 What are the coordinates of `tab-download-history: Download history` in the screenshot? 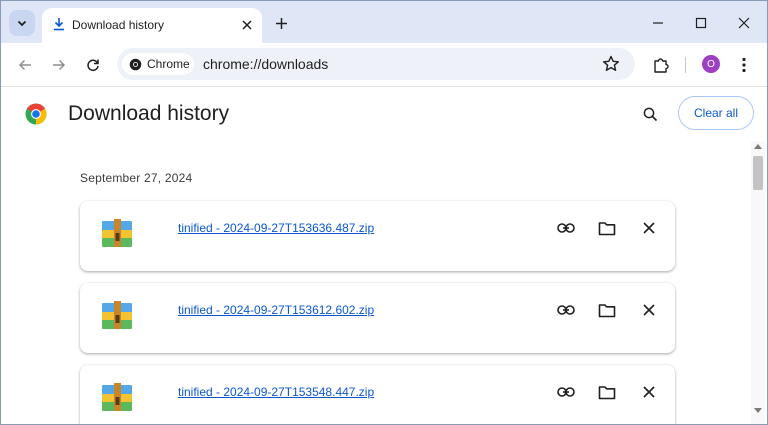 It's located at (152, 25).